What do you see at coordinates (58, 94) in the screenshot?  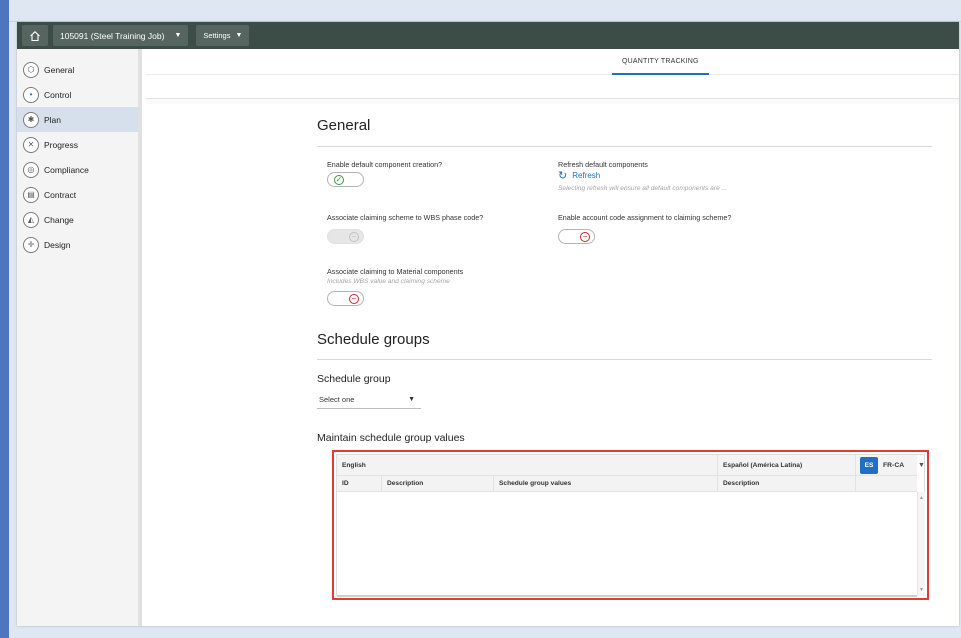 I see `sidebar-item-label: Control` at bounding box center [58, 94].